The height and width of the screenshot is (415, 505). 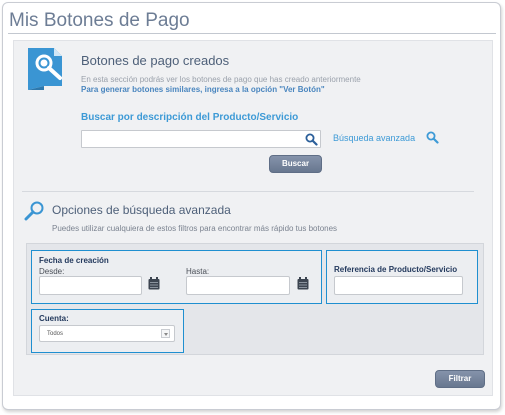 I want to click on page-title: Mis Botones de Pago, so click(x=99, y=20).